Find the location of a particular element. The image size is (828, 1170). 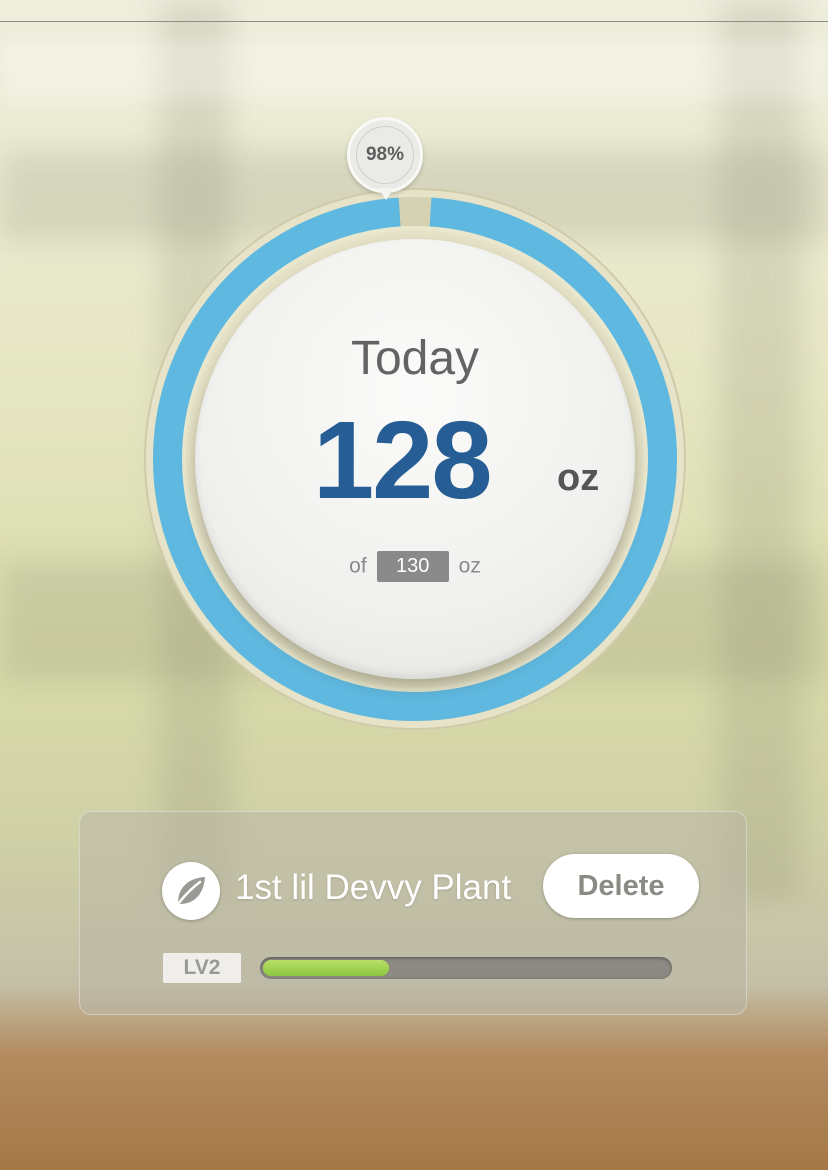

consumed-amount: 128 is located at coordinates (403, 460).